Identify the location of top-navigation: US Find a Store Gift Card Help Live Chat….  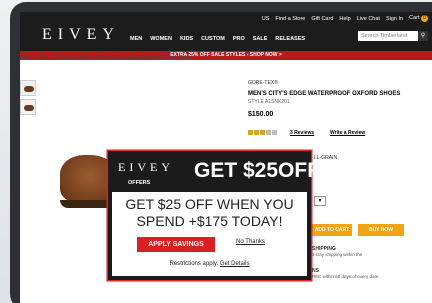
(226, 31).